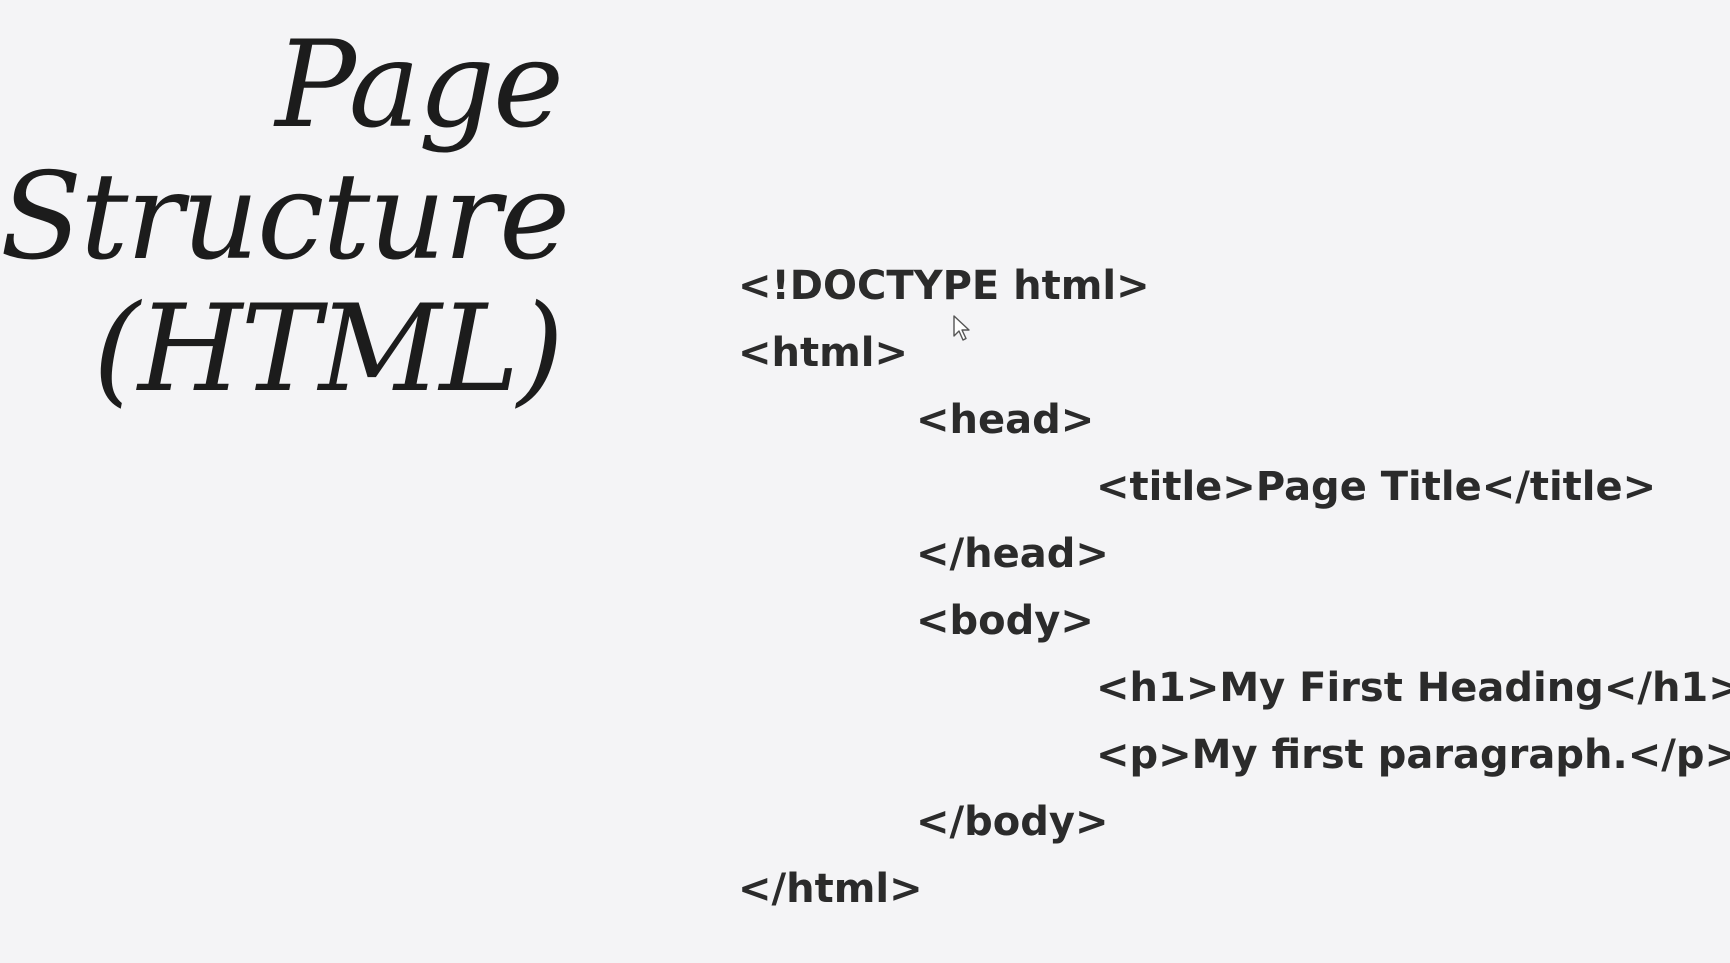 Image resolution: width=1730 pixels, height=963 pixels. Describe the element at coordinates (1012, 822) in the screenshot. I see `code-line-body-close: </body>` at that location.